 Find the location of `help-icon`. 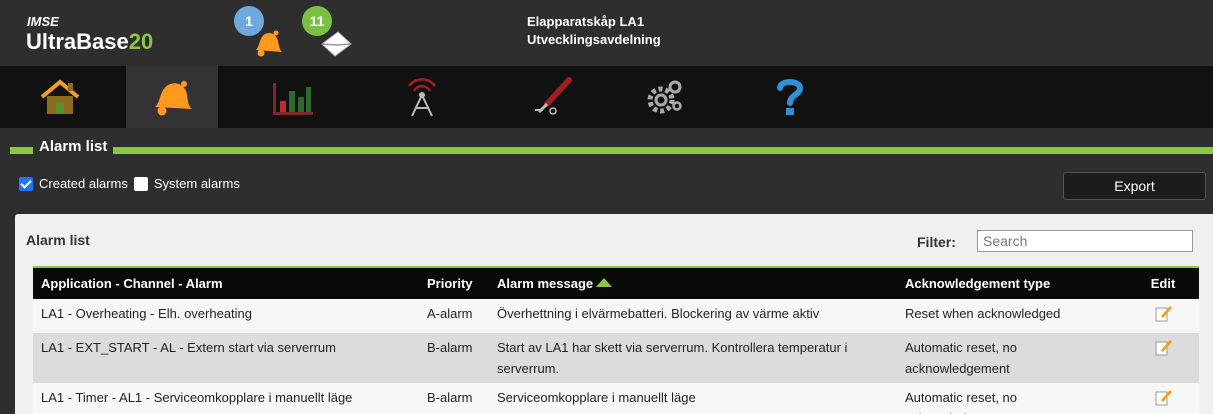

help-icon is located at coordinates (790, 97).